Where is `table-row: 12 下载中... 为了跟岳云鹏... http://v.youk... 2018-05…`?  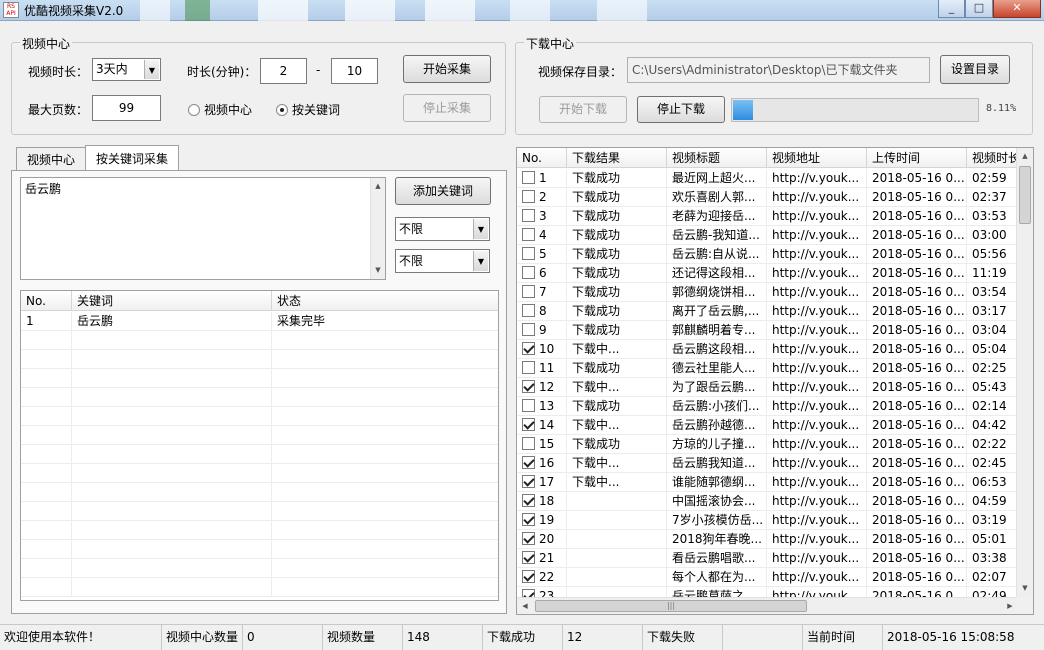
table-row: 12 下载中... 为了跟岳云鹏... http://v.youk... 2018-05… is located at coordinates (767, 387).